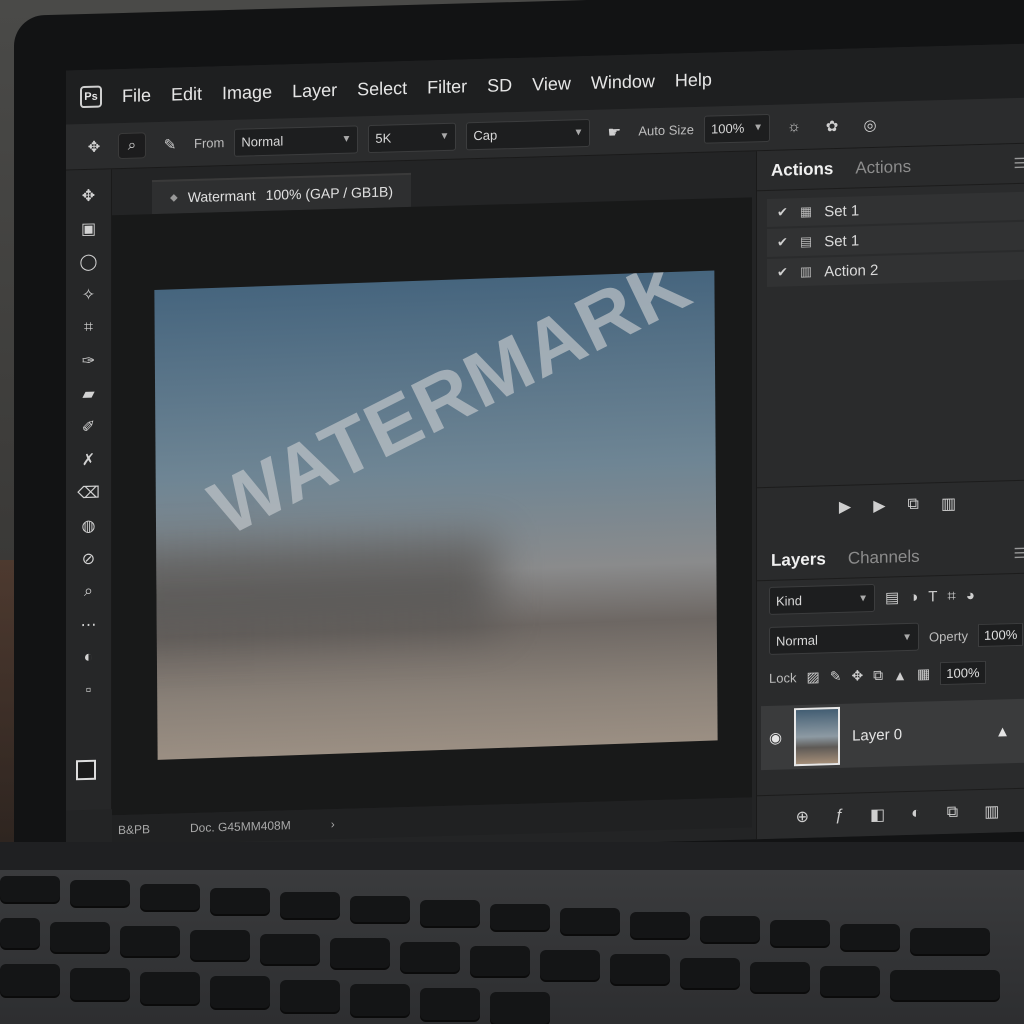  What do you see at coordinates (89, 460) in the screenshot?
I see `clone-stamp-icon: ✗` at bounding box center [89, 460].